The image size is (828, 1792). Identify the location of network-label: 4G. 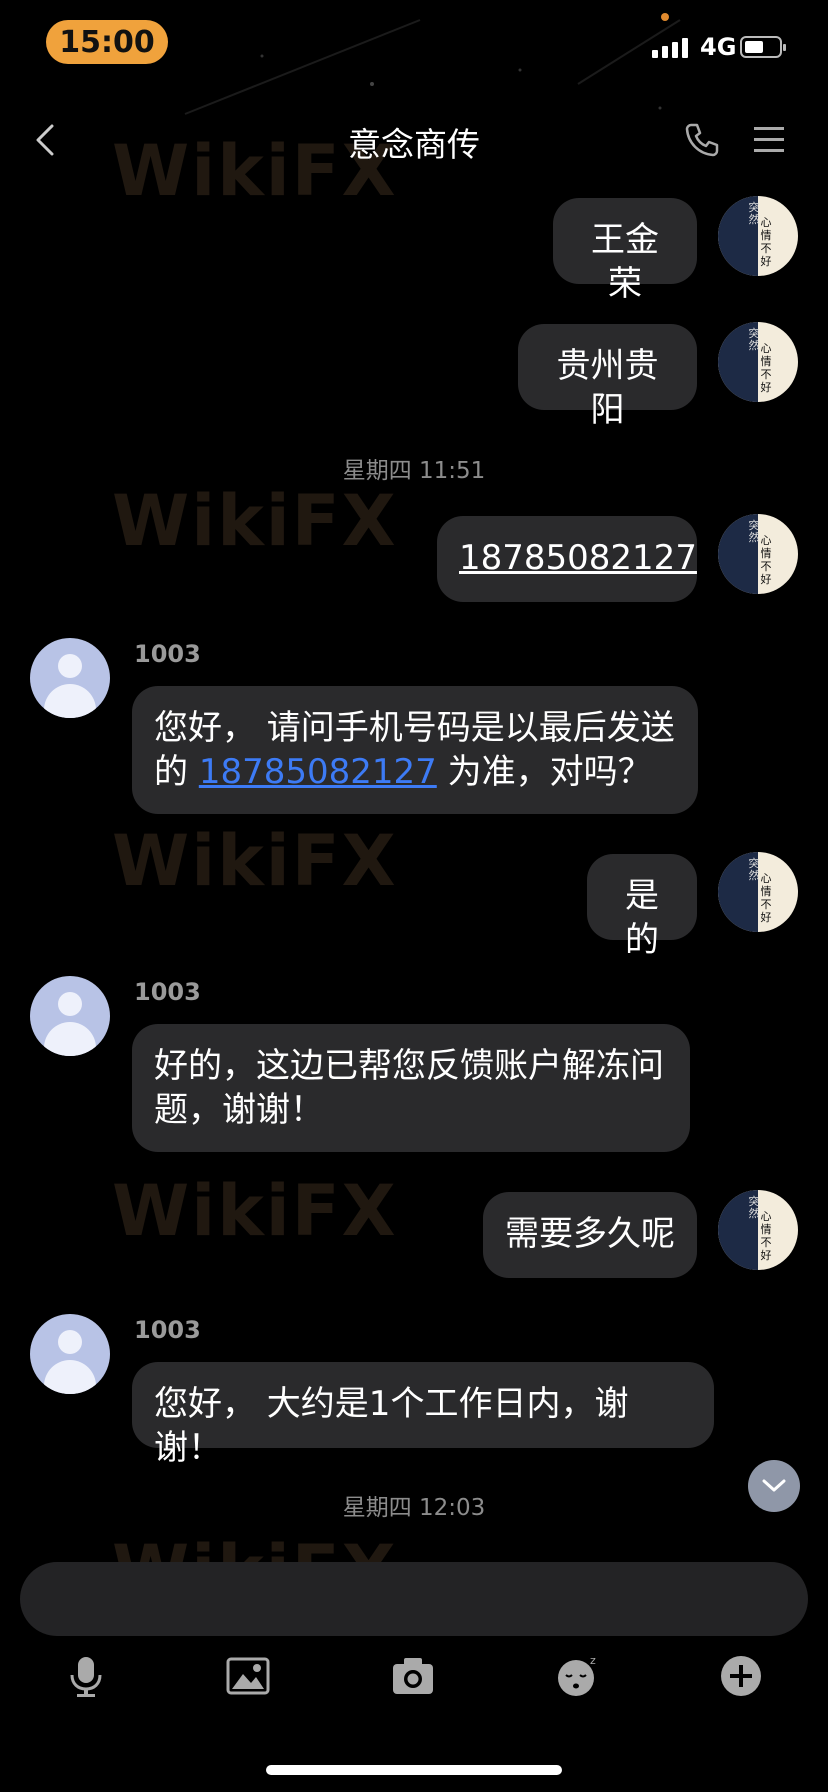
(718, 47).